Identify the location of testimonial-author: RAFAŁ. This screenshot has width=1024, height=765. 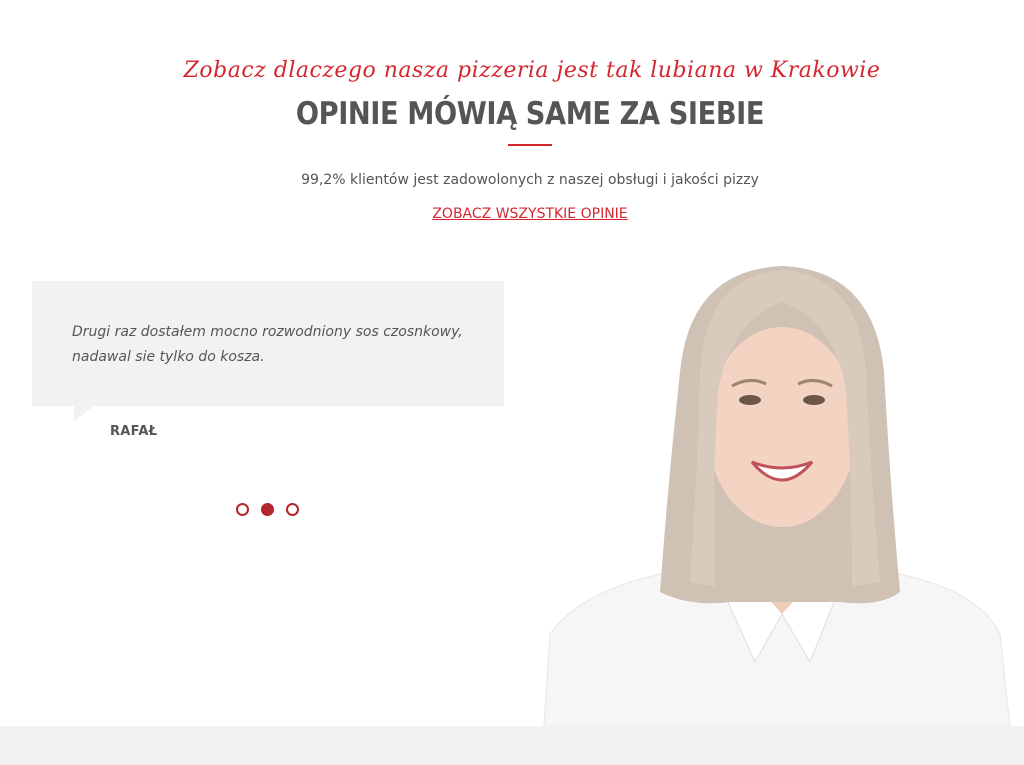
(134, 431).